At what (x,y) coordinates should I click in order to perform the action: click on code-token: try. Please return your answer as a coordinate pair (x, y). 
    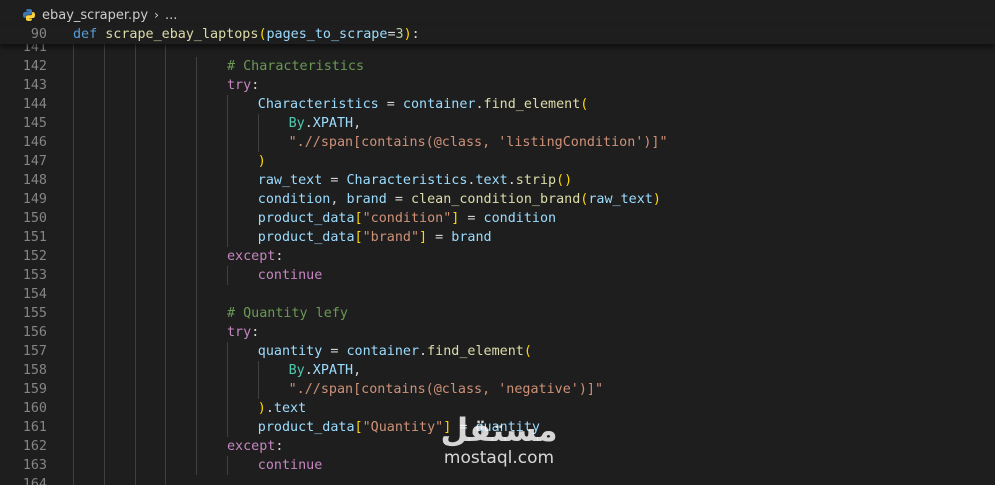
    Looking at the image, I should click on (239, 332).